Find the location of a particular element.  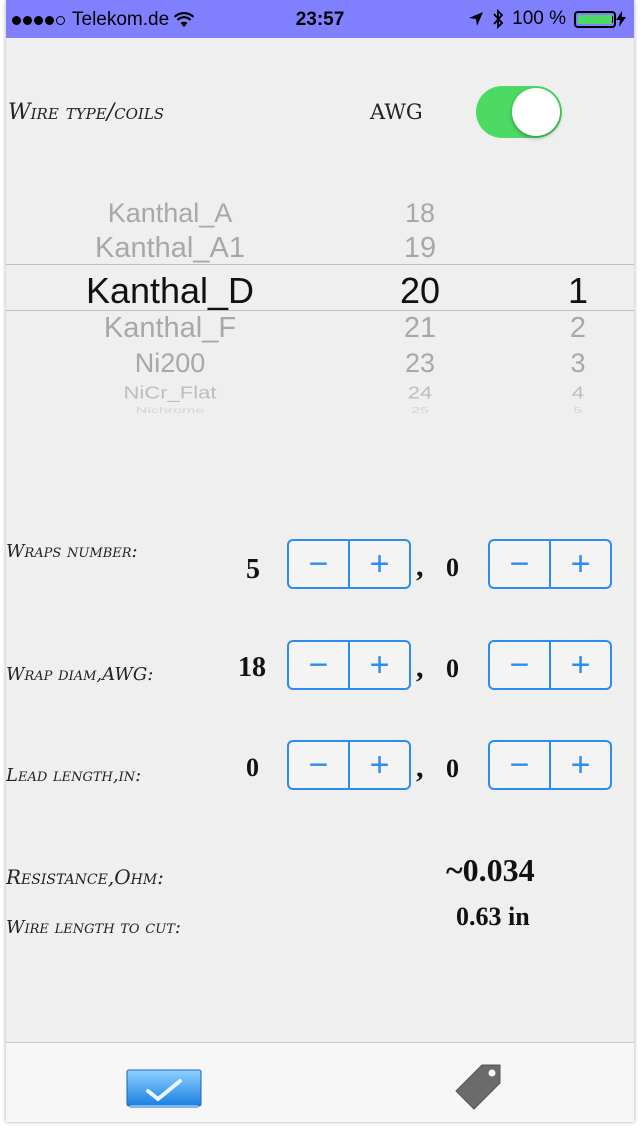

tab-price is located at coordinates (479, 1089).